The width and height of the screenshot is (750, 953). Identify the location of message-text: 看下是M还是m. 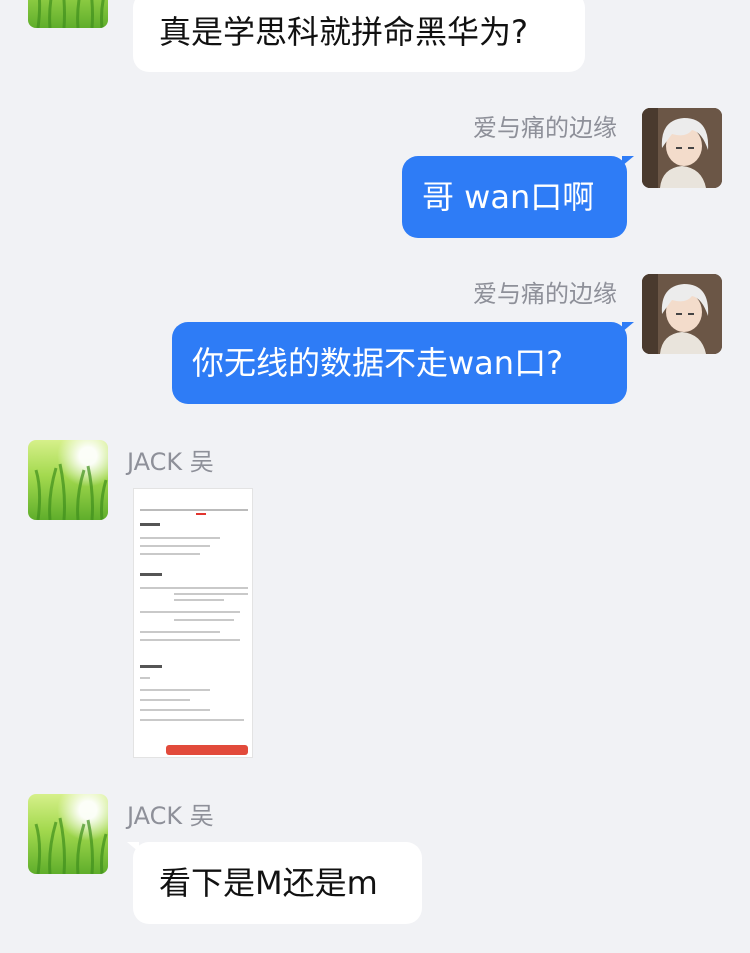
(268, 883).